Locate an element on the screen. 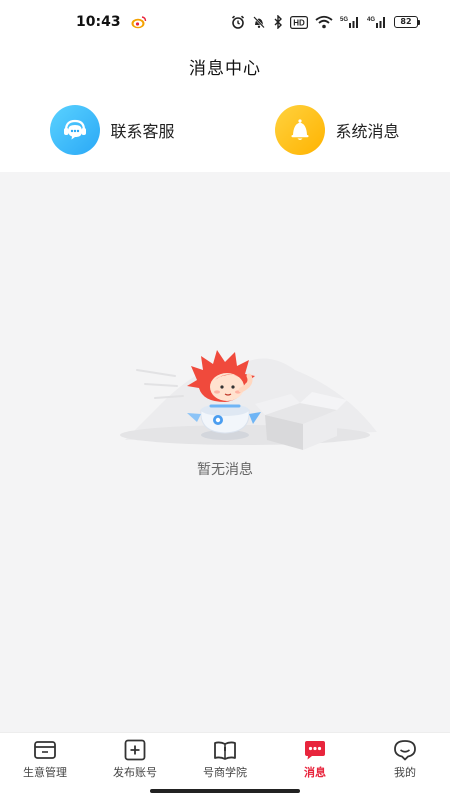 Image resolution: width=450 pixels, height=800 pixels. weibo-icon is located at coordinates (138, 22).